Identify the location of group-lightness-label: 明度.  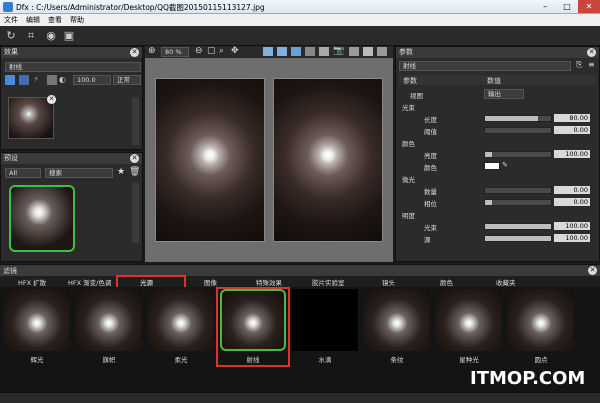
(408, 215).